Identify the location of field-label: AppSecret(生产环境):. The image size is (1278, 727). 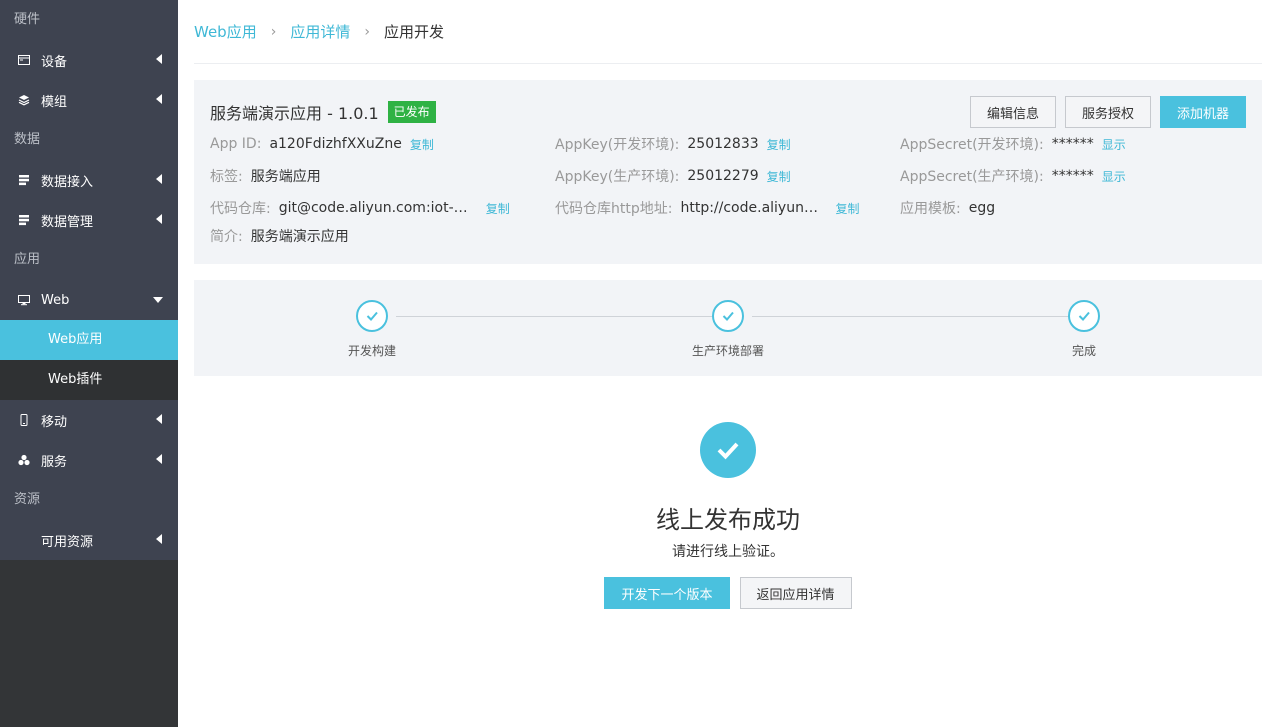
(972, 177).